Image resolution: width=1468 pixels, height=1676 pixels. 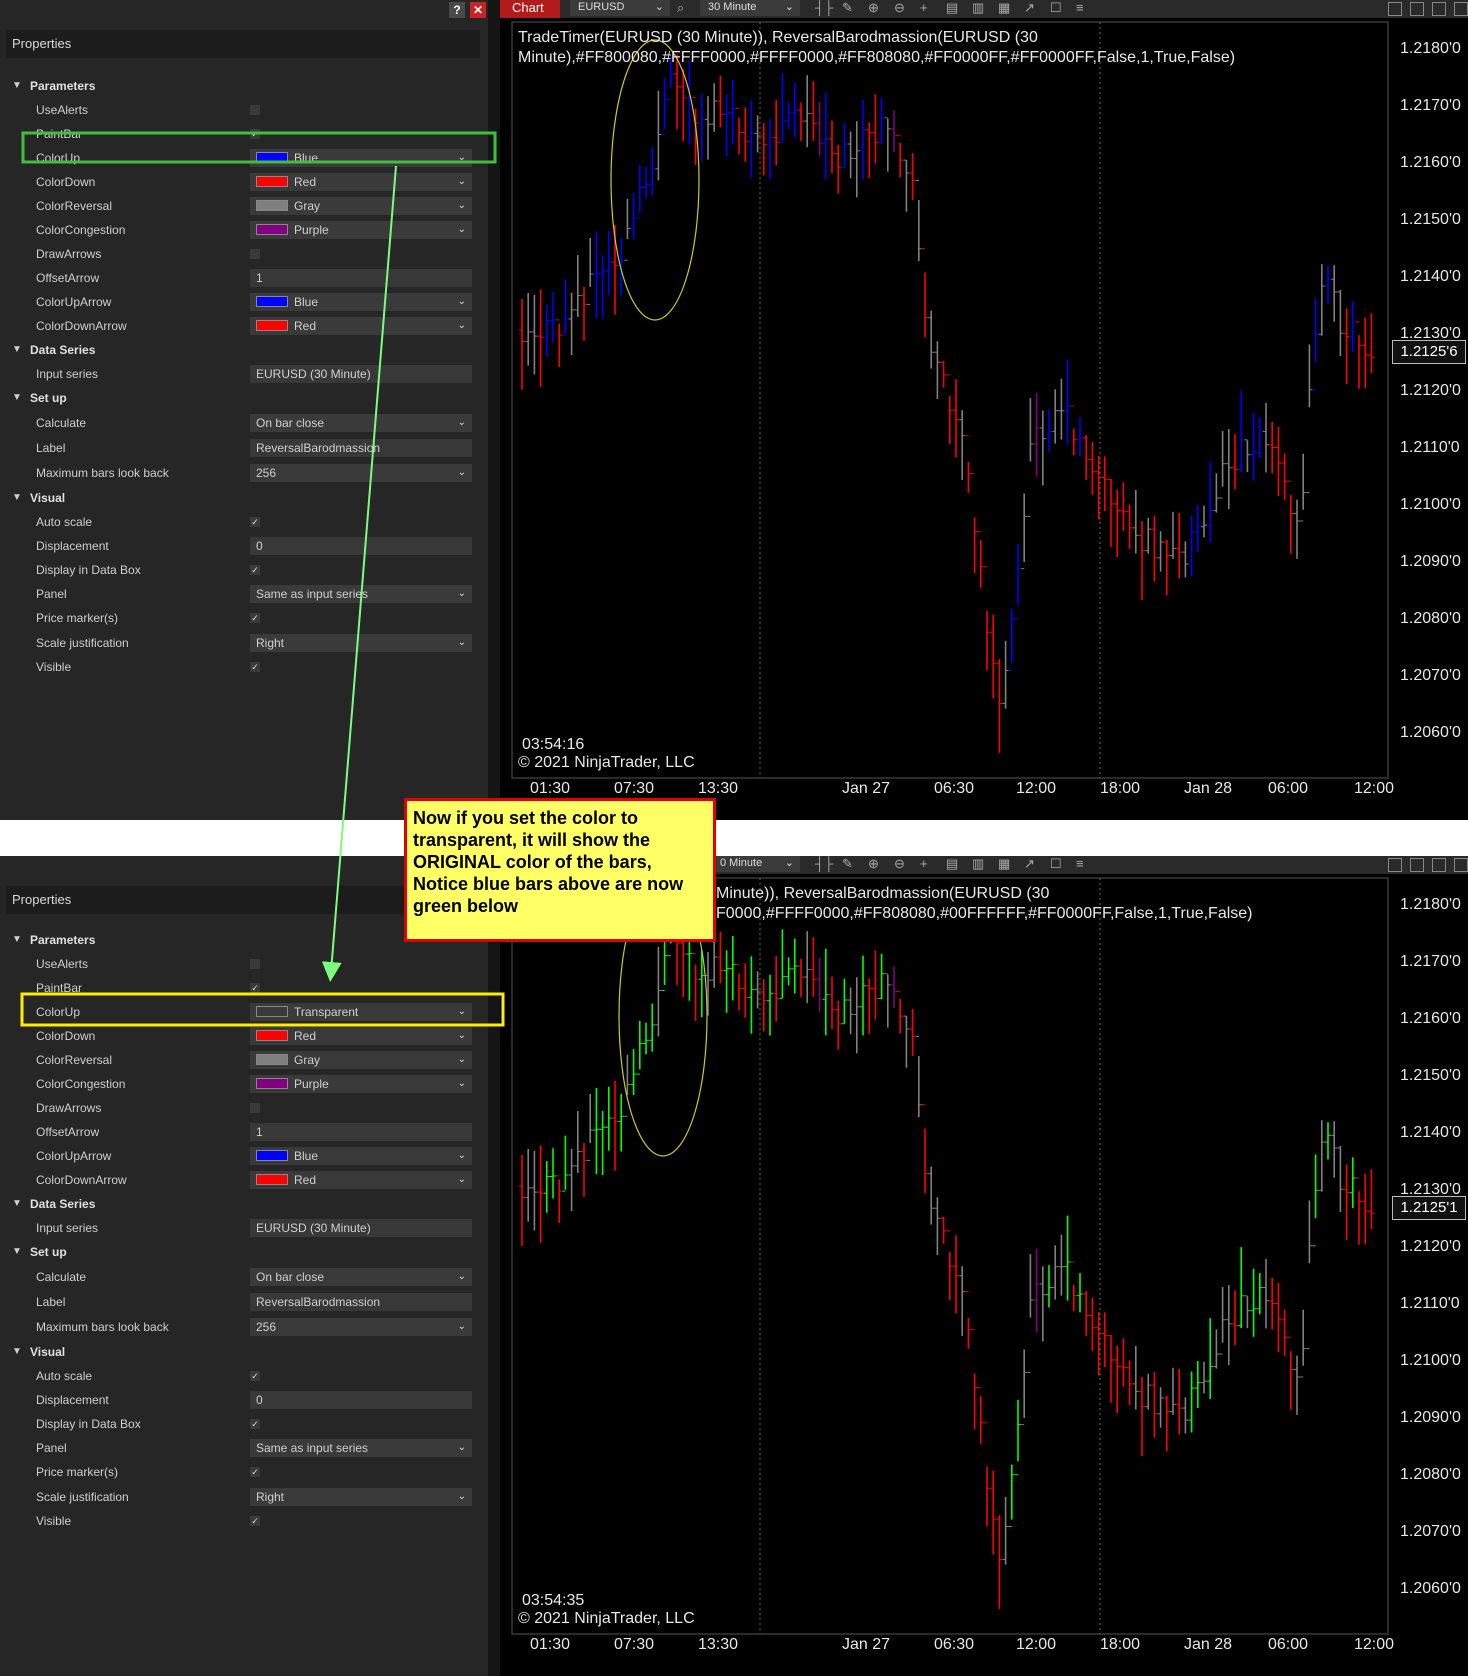 I want to click on bar-timer: 03:54:16, so click(x=553, y=744).